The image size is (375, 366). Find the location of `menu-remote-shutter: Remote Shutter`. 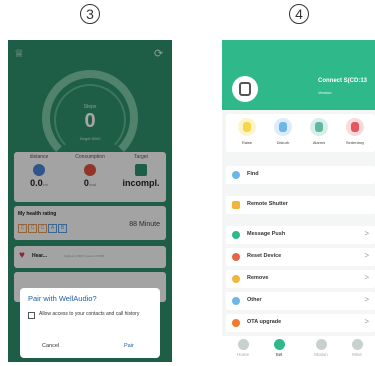

menu-remote-shutter: Remote Shutter is located at coordinates (300, 205).